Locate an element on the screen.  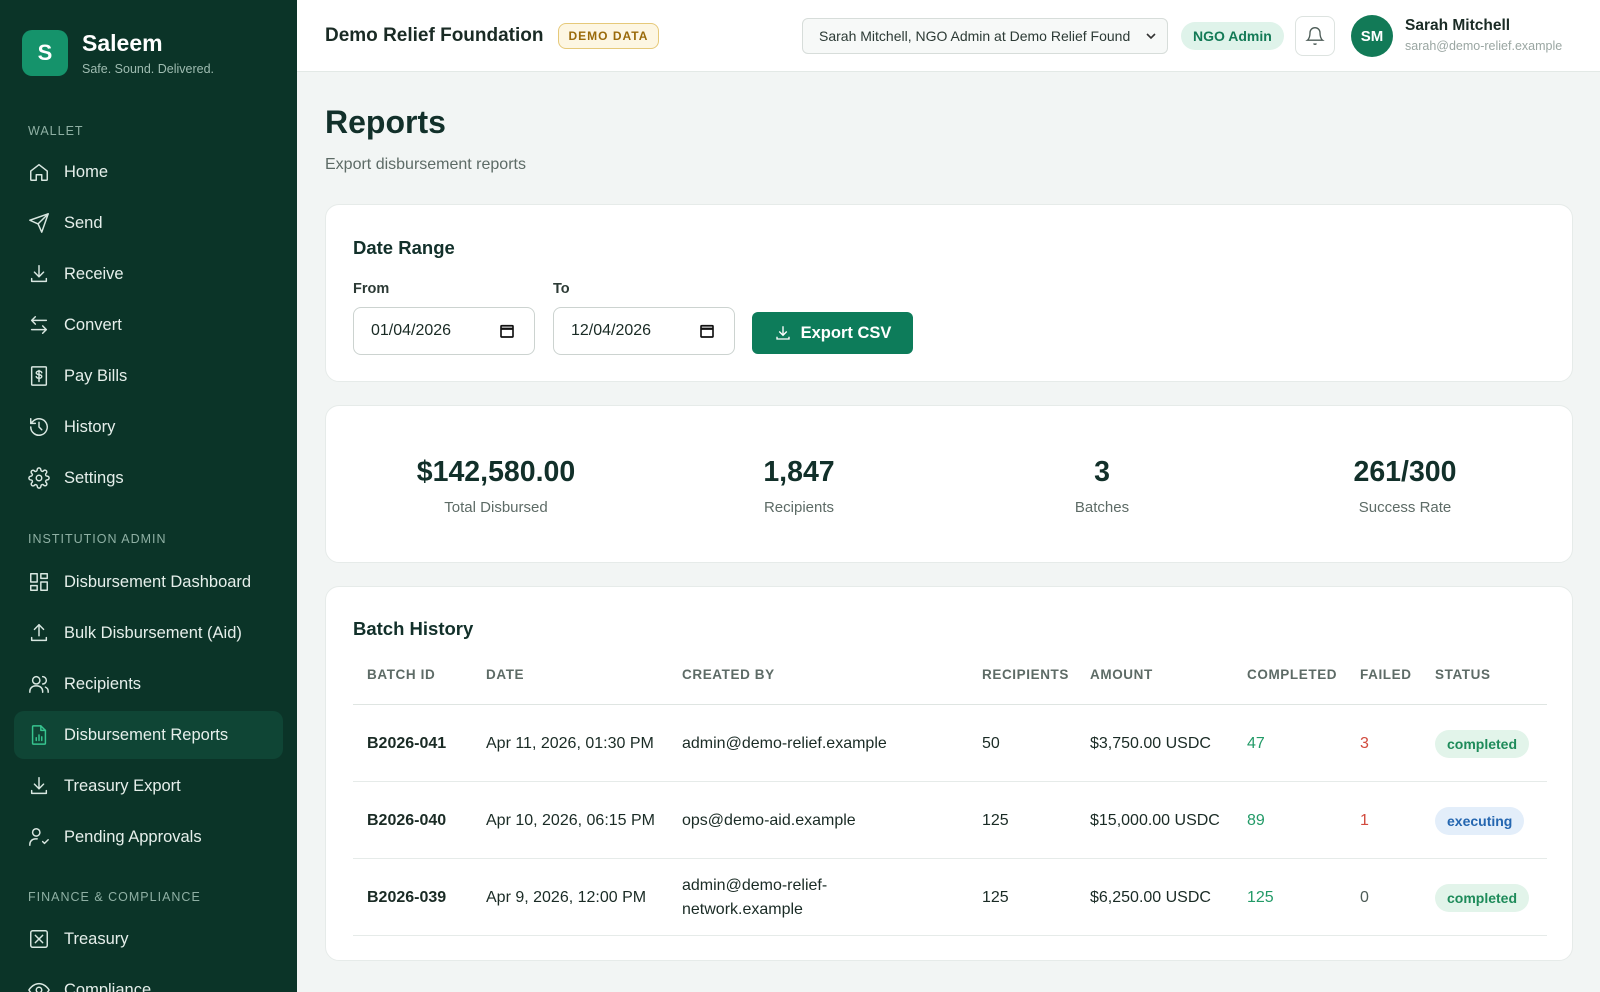
batch-id: B2026-041 is located at coordinates (407, 743).